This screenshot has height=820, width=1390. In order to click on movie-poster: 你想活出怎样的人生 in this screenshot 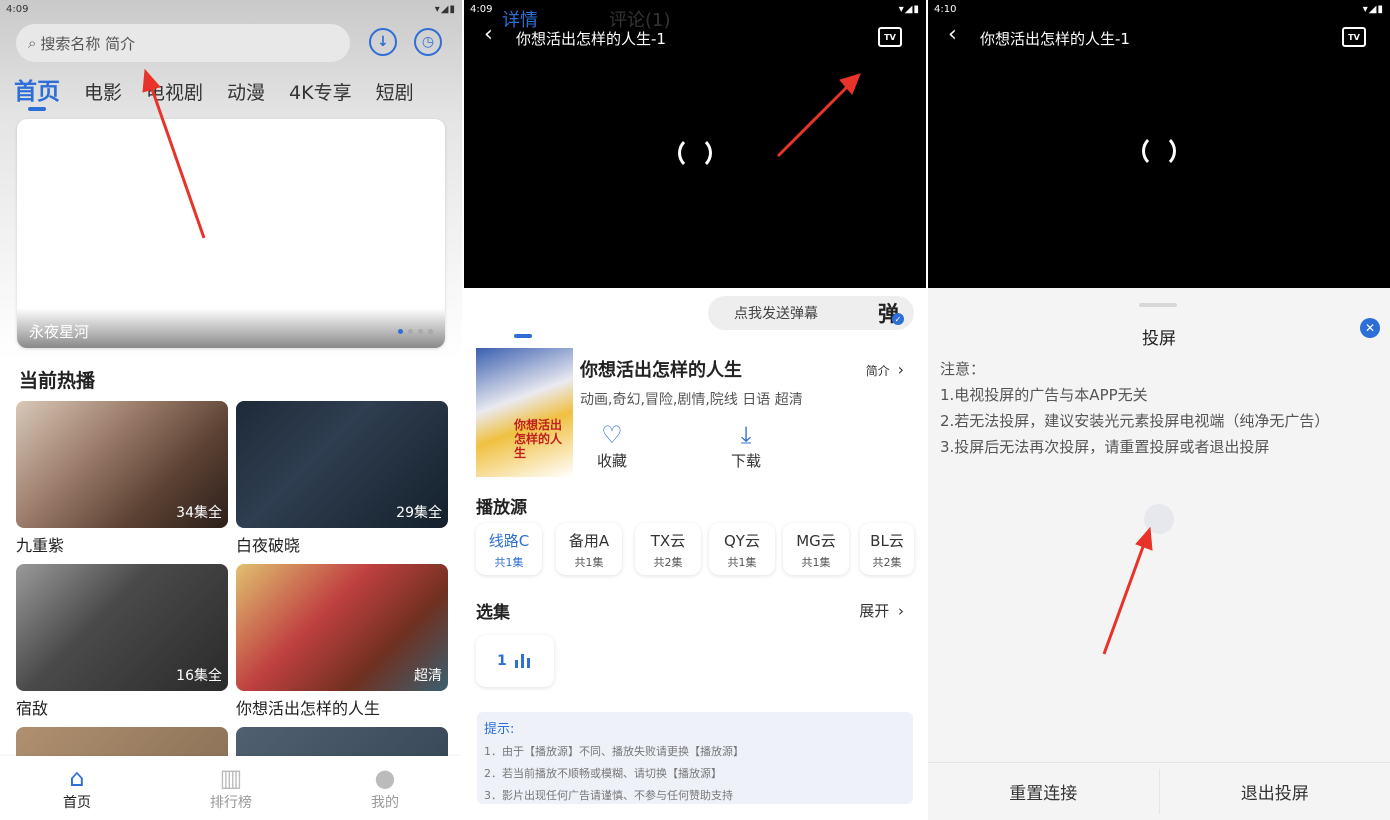, I will do `click(524, 412)`.